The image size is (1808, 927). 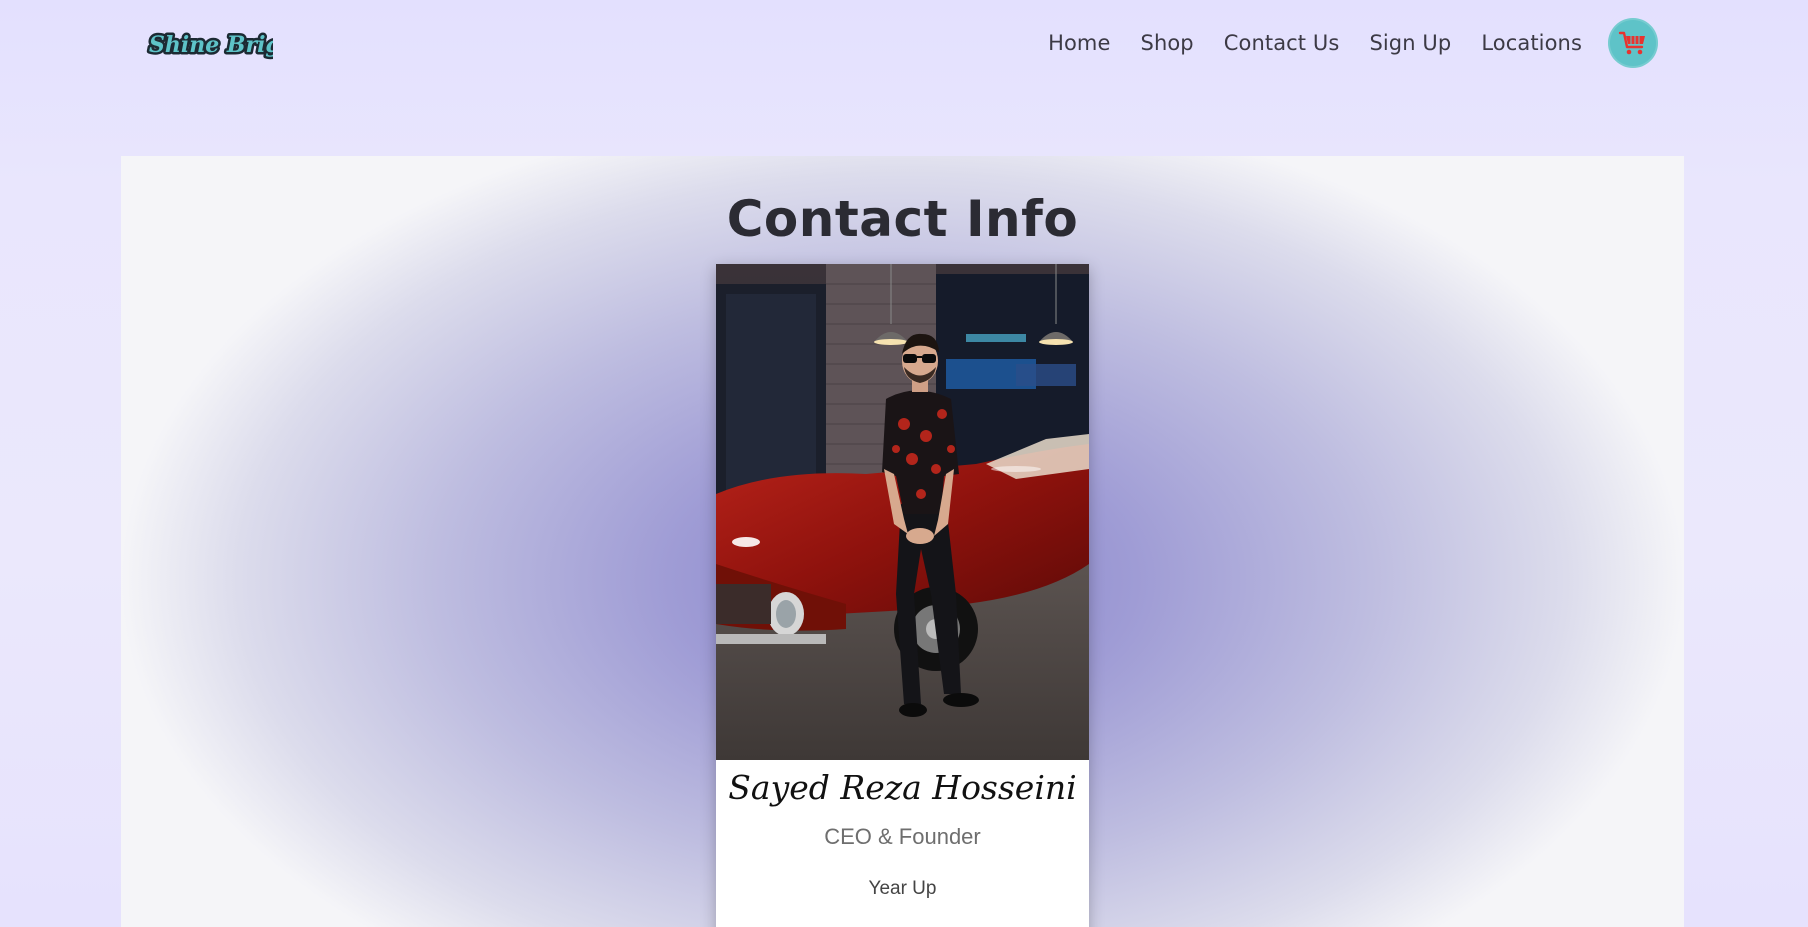 I want to click on page-title: Contact Info, so click(x=902, y=219).